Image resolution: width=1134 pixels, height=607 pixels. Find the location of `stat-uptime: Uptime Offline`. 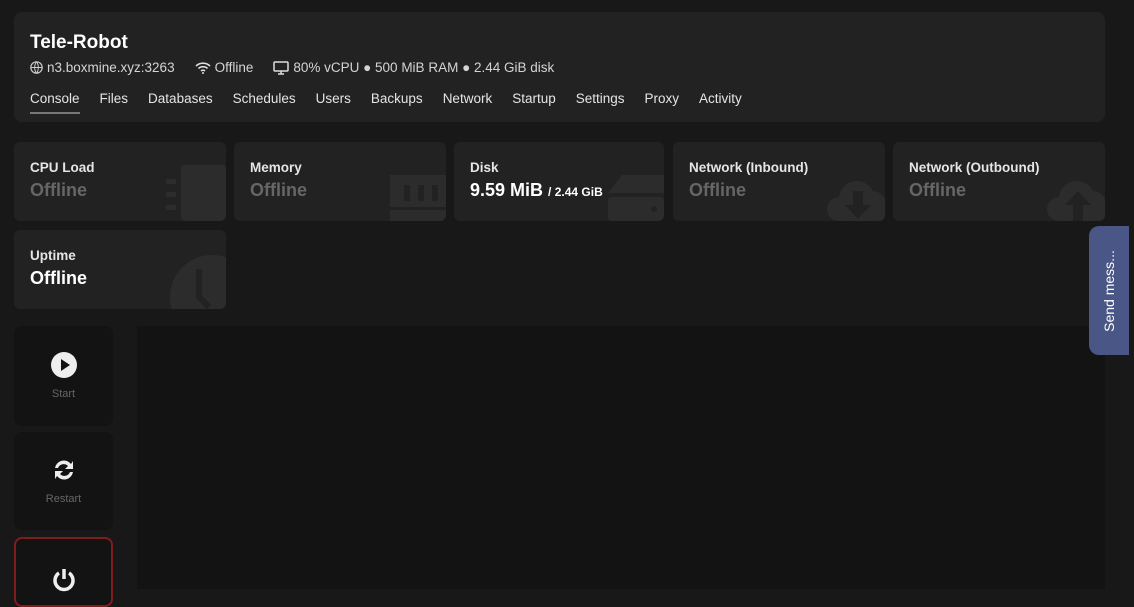

stat-uptime: Uptime Offline is located at coordinates (120, 269).